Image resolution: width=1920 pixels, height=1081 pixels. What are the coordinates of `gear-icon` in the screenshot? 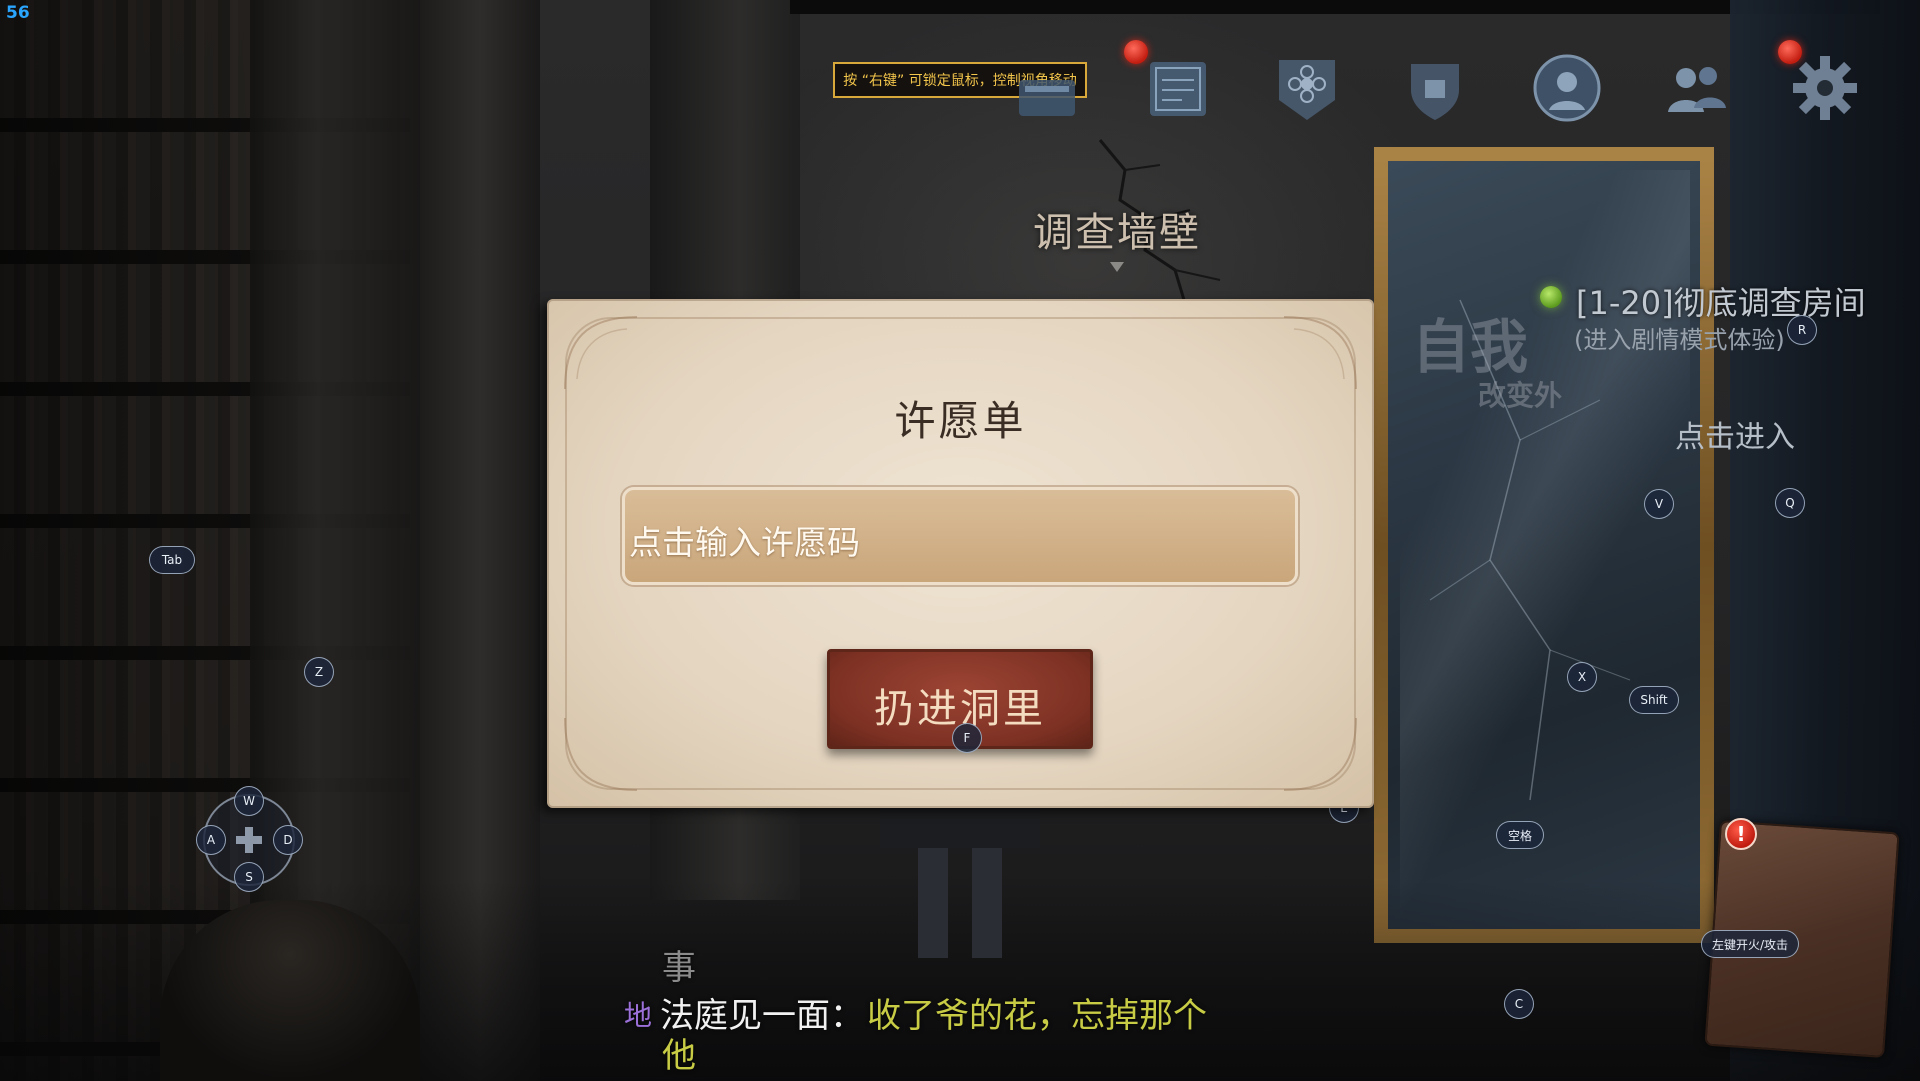 It's located at (1825, 88).